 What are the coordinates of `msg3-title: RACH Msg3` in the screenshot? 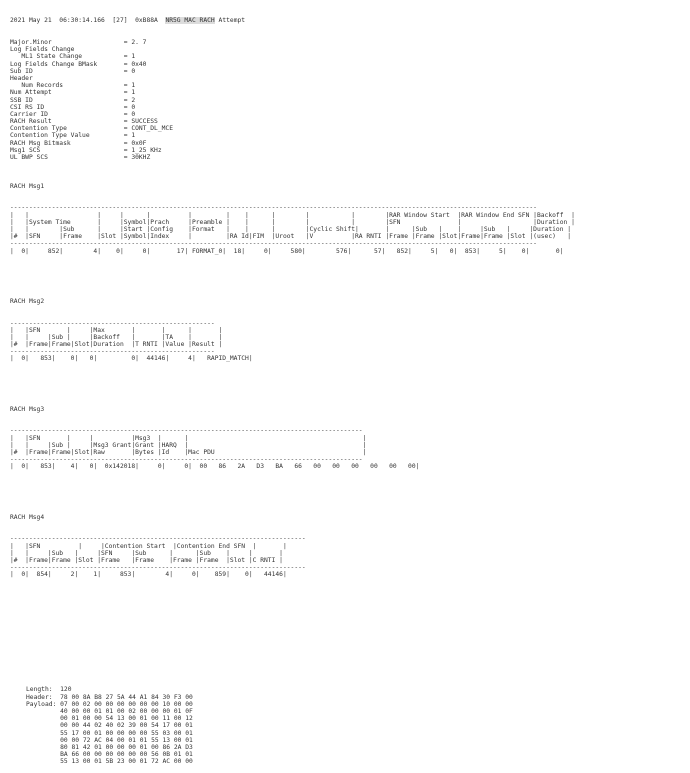 It's located at (27, 409).